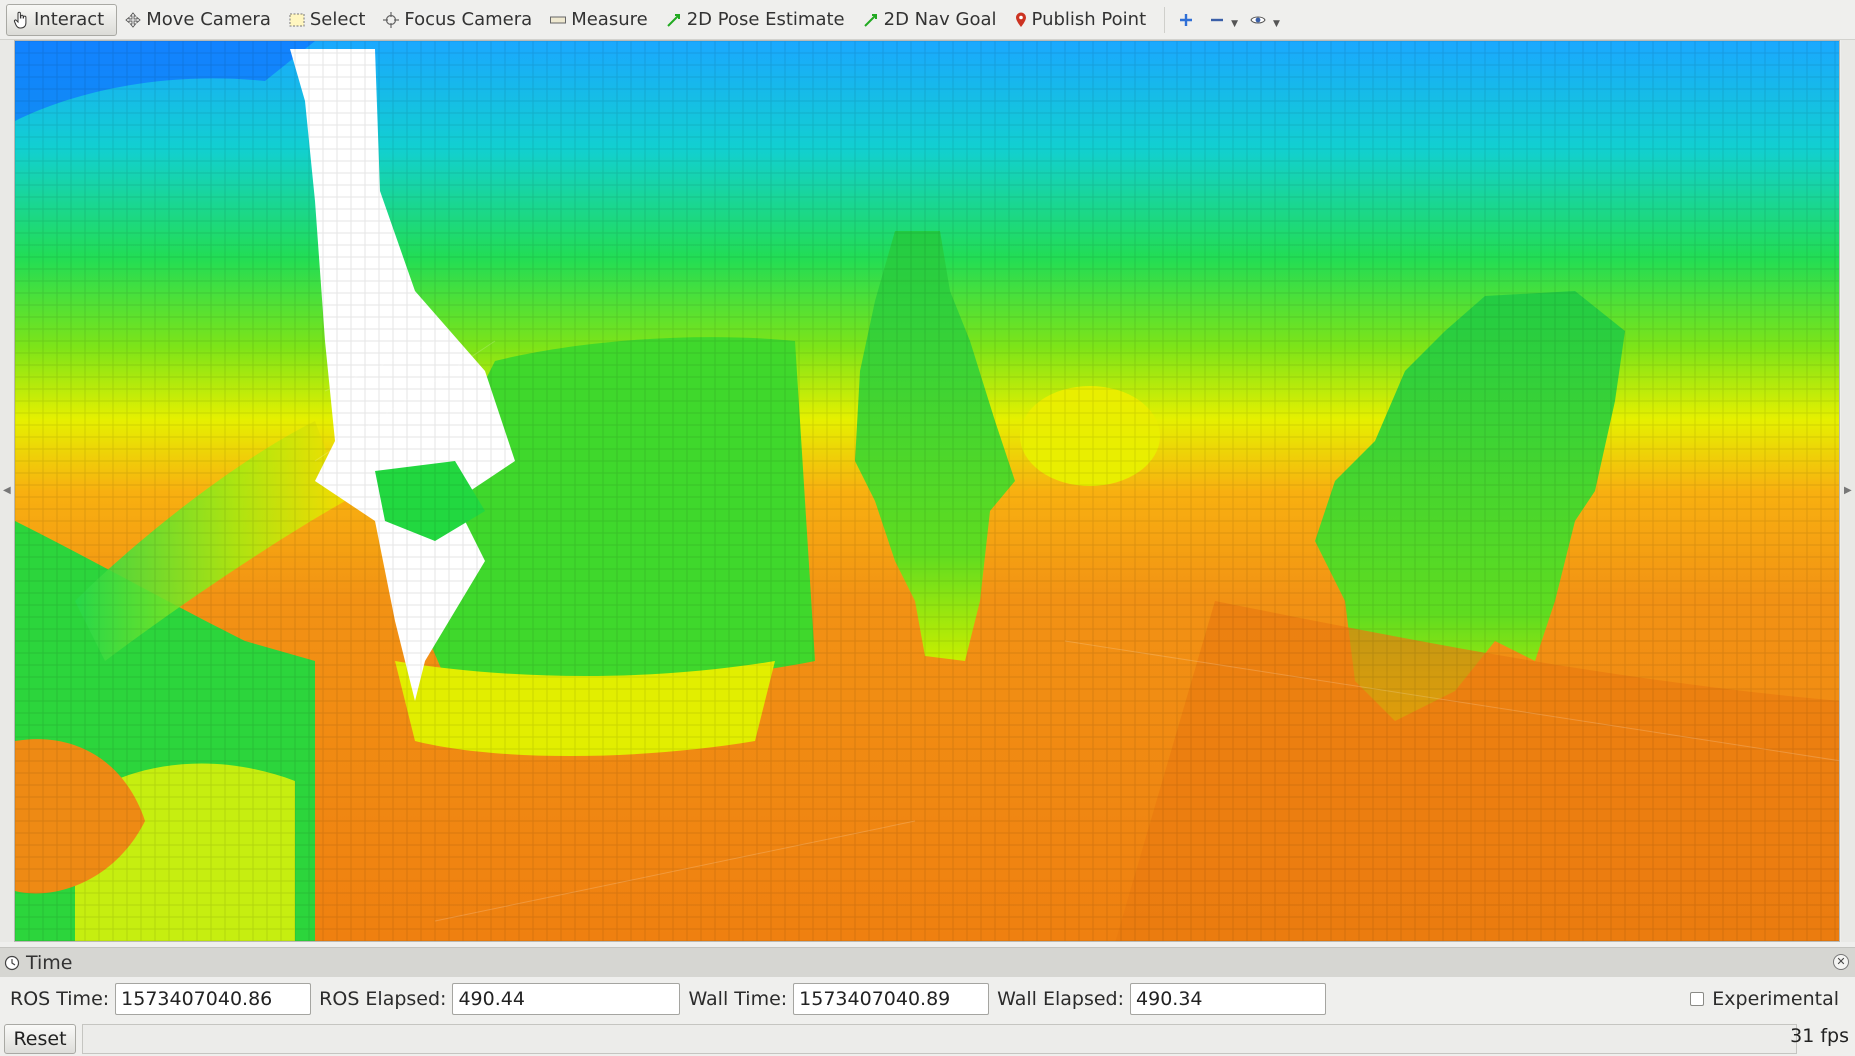 This screenshot has width=1855, height=1056. I want to click on status-message-area, so click(939, 1038).